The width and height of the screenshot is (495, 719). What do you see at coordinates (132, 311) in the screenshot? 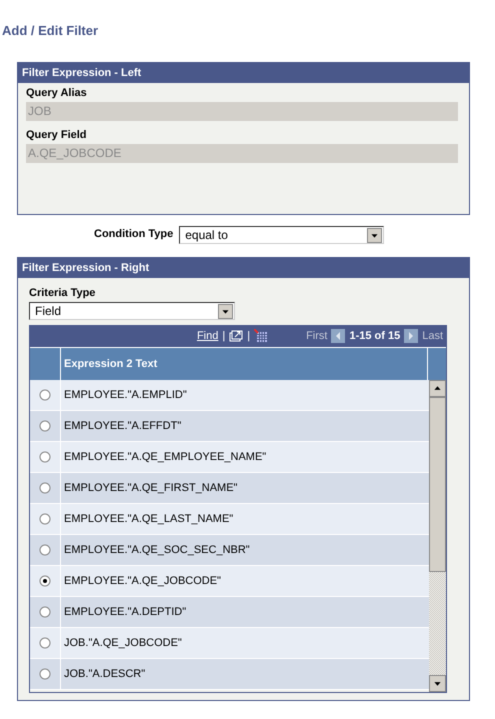
I see `criteria-type-select: Field` at bounding box center [132, 311].